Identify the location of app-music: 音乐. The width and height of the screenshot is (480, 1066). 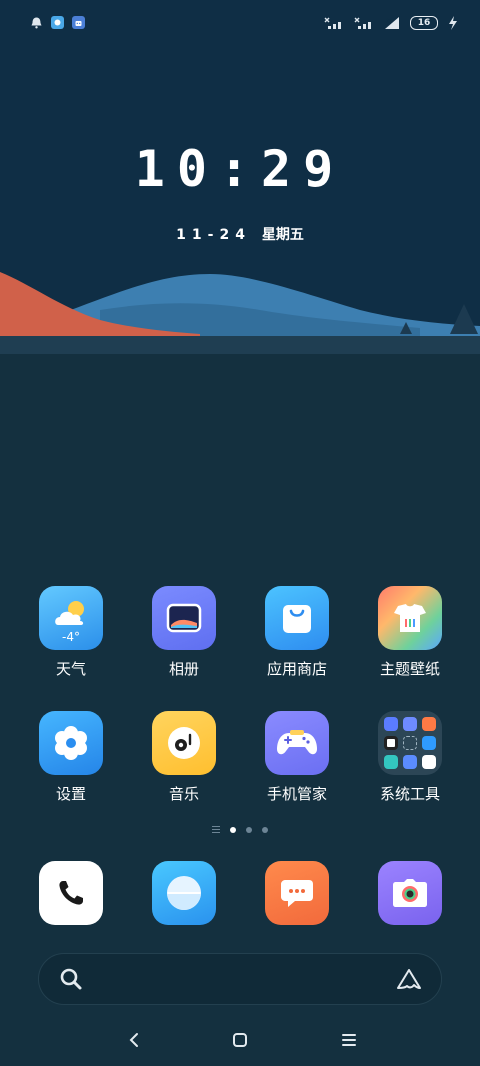
(184, 757).